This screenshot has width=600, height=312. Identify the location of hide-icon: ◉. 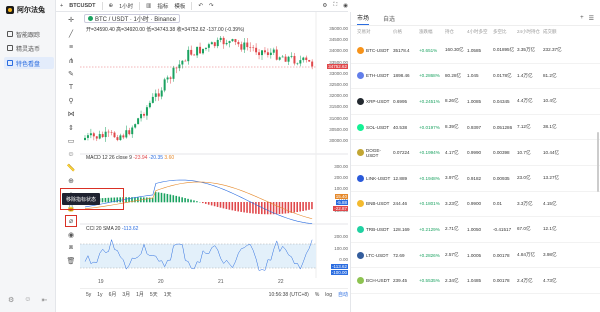
(71, 235).